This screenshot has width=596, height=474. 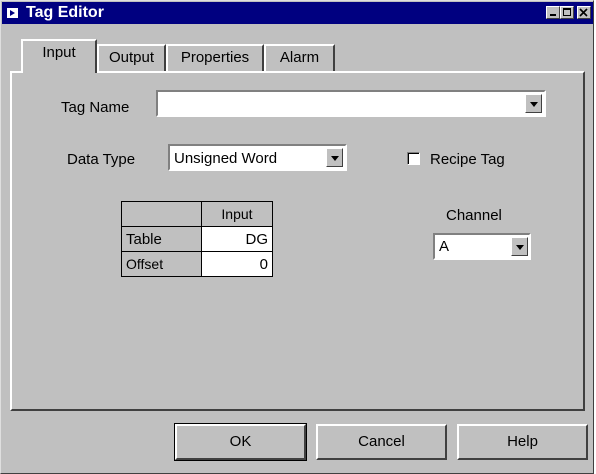 I want to click on data-type-label: Data Type, so click(x=101, y=159).